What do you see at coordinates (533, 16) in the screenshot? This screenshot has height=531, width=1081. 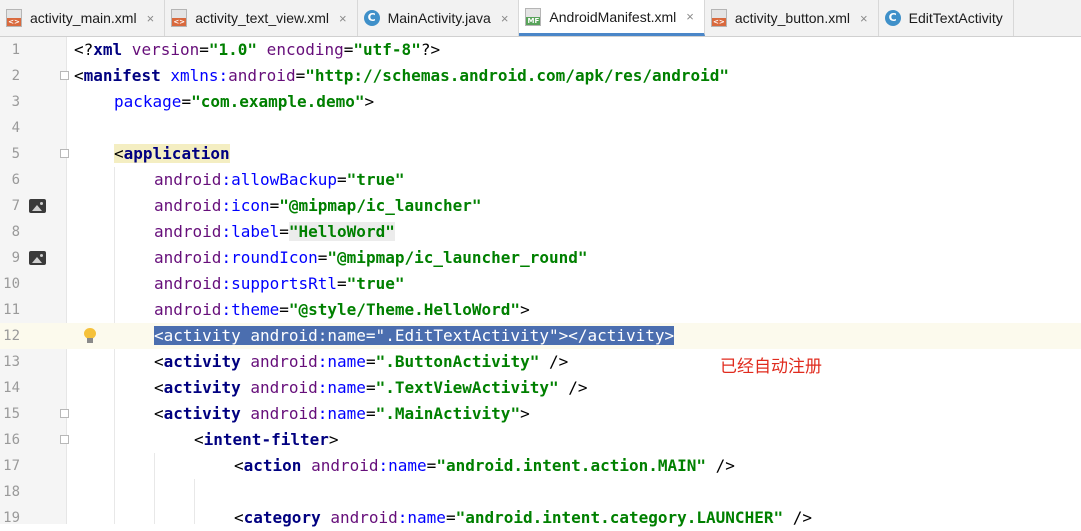 I see `manifest-file-icon` at bounding box center [533, 16].